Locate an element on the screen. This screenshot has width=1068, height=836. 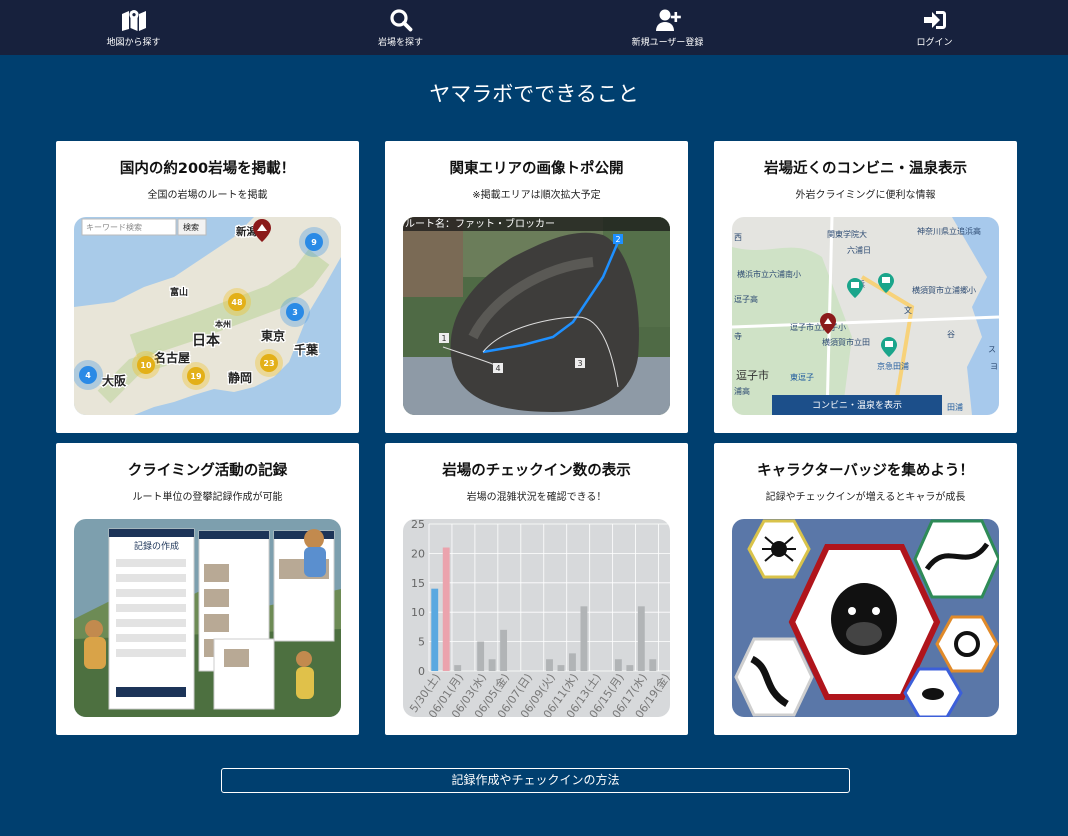
chart-y-tick-label: 15 is located at coordinates (418, 583).